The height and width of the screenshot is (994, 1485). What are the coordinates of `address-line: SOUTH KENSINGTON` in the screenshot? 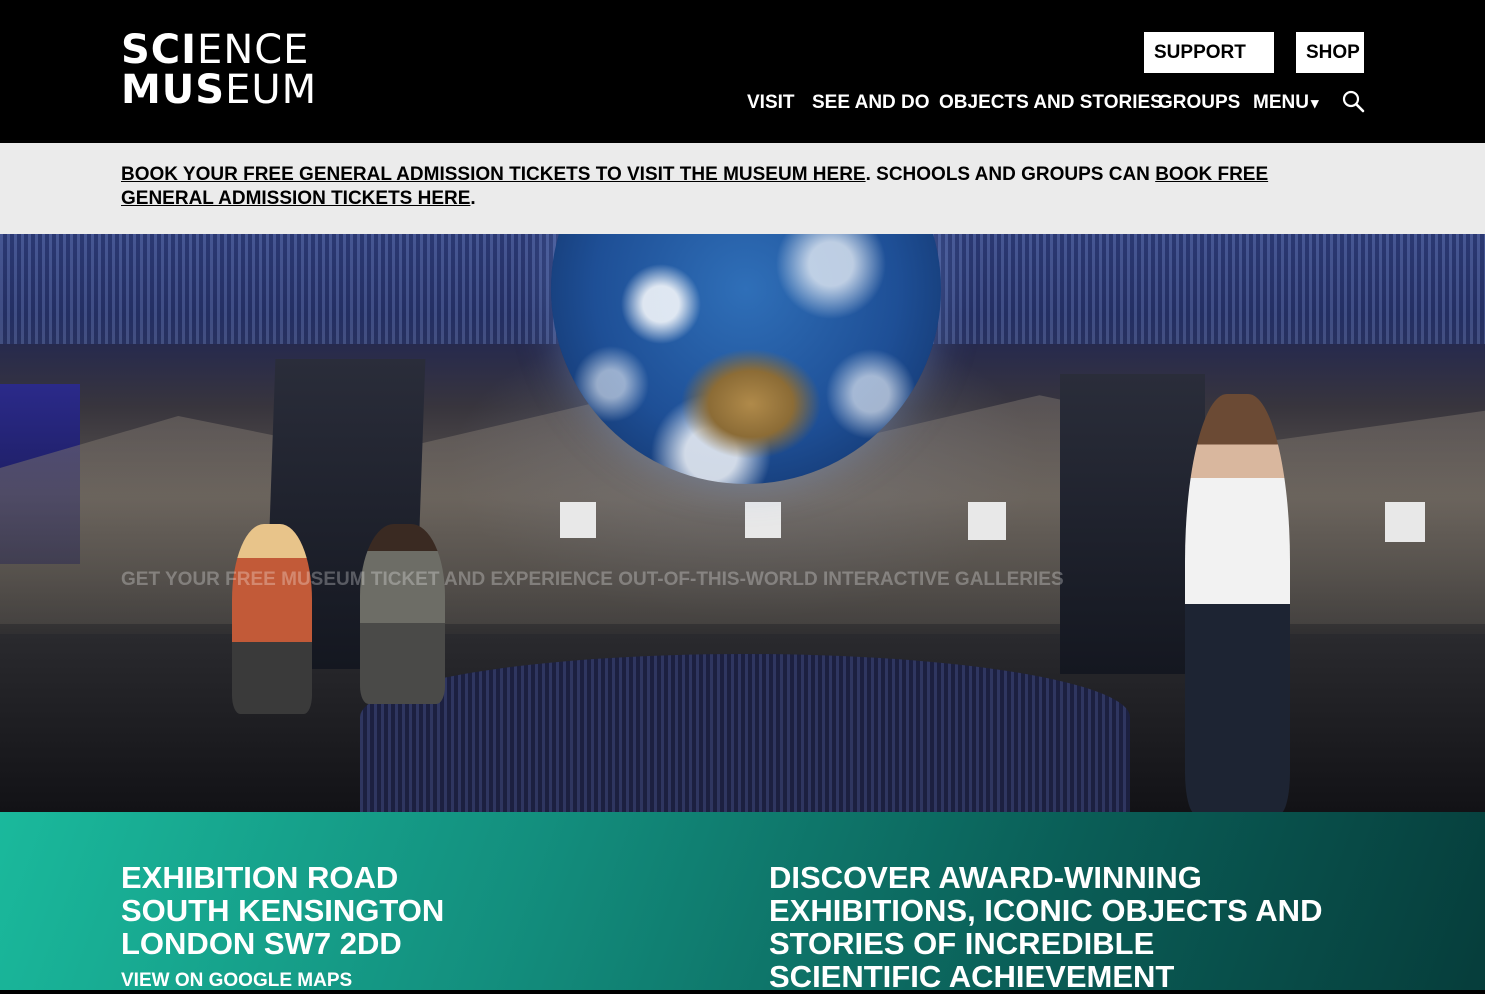 It's located at (283, 910).